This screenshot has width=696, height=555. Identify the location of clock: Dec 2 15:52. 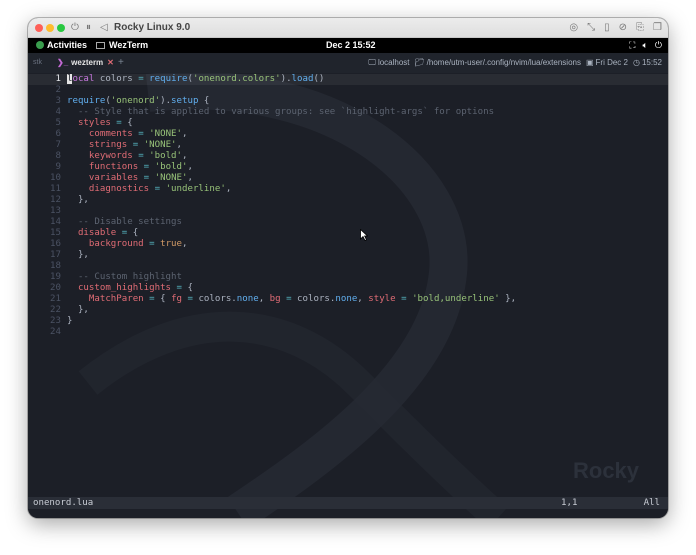
(351, 45).